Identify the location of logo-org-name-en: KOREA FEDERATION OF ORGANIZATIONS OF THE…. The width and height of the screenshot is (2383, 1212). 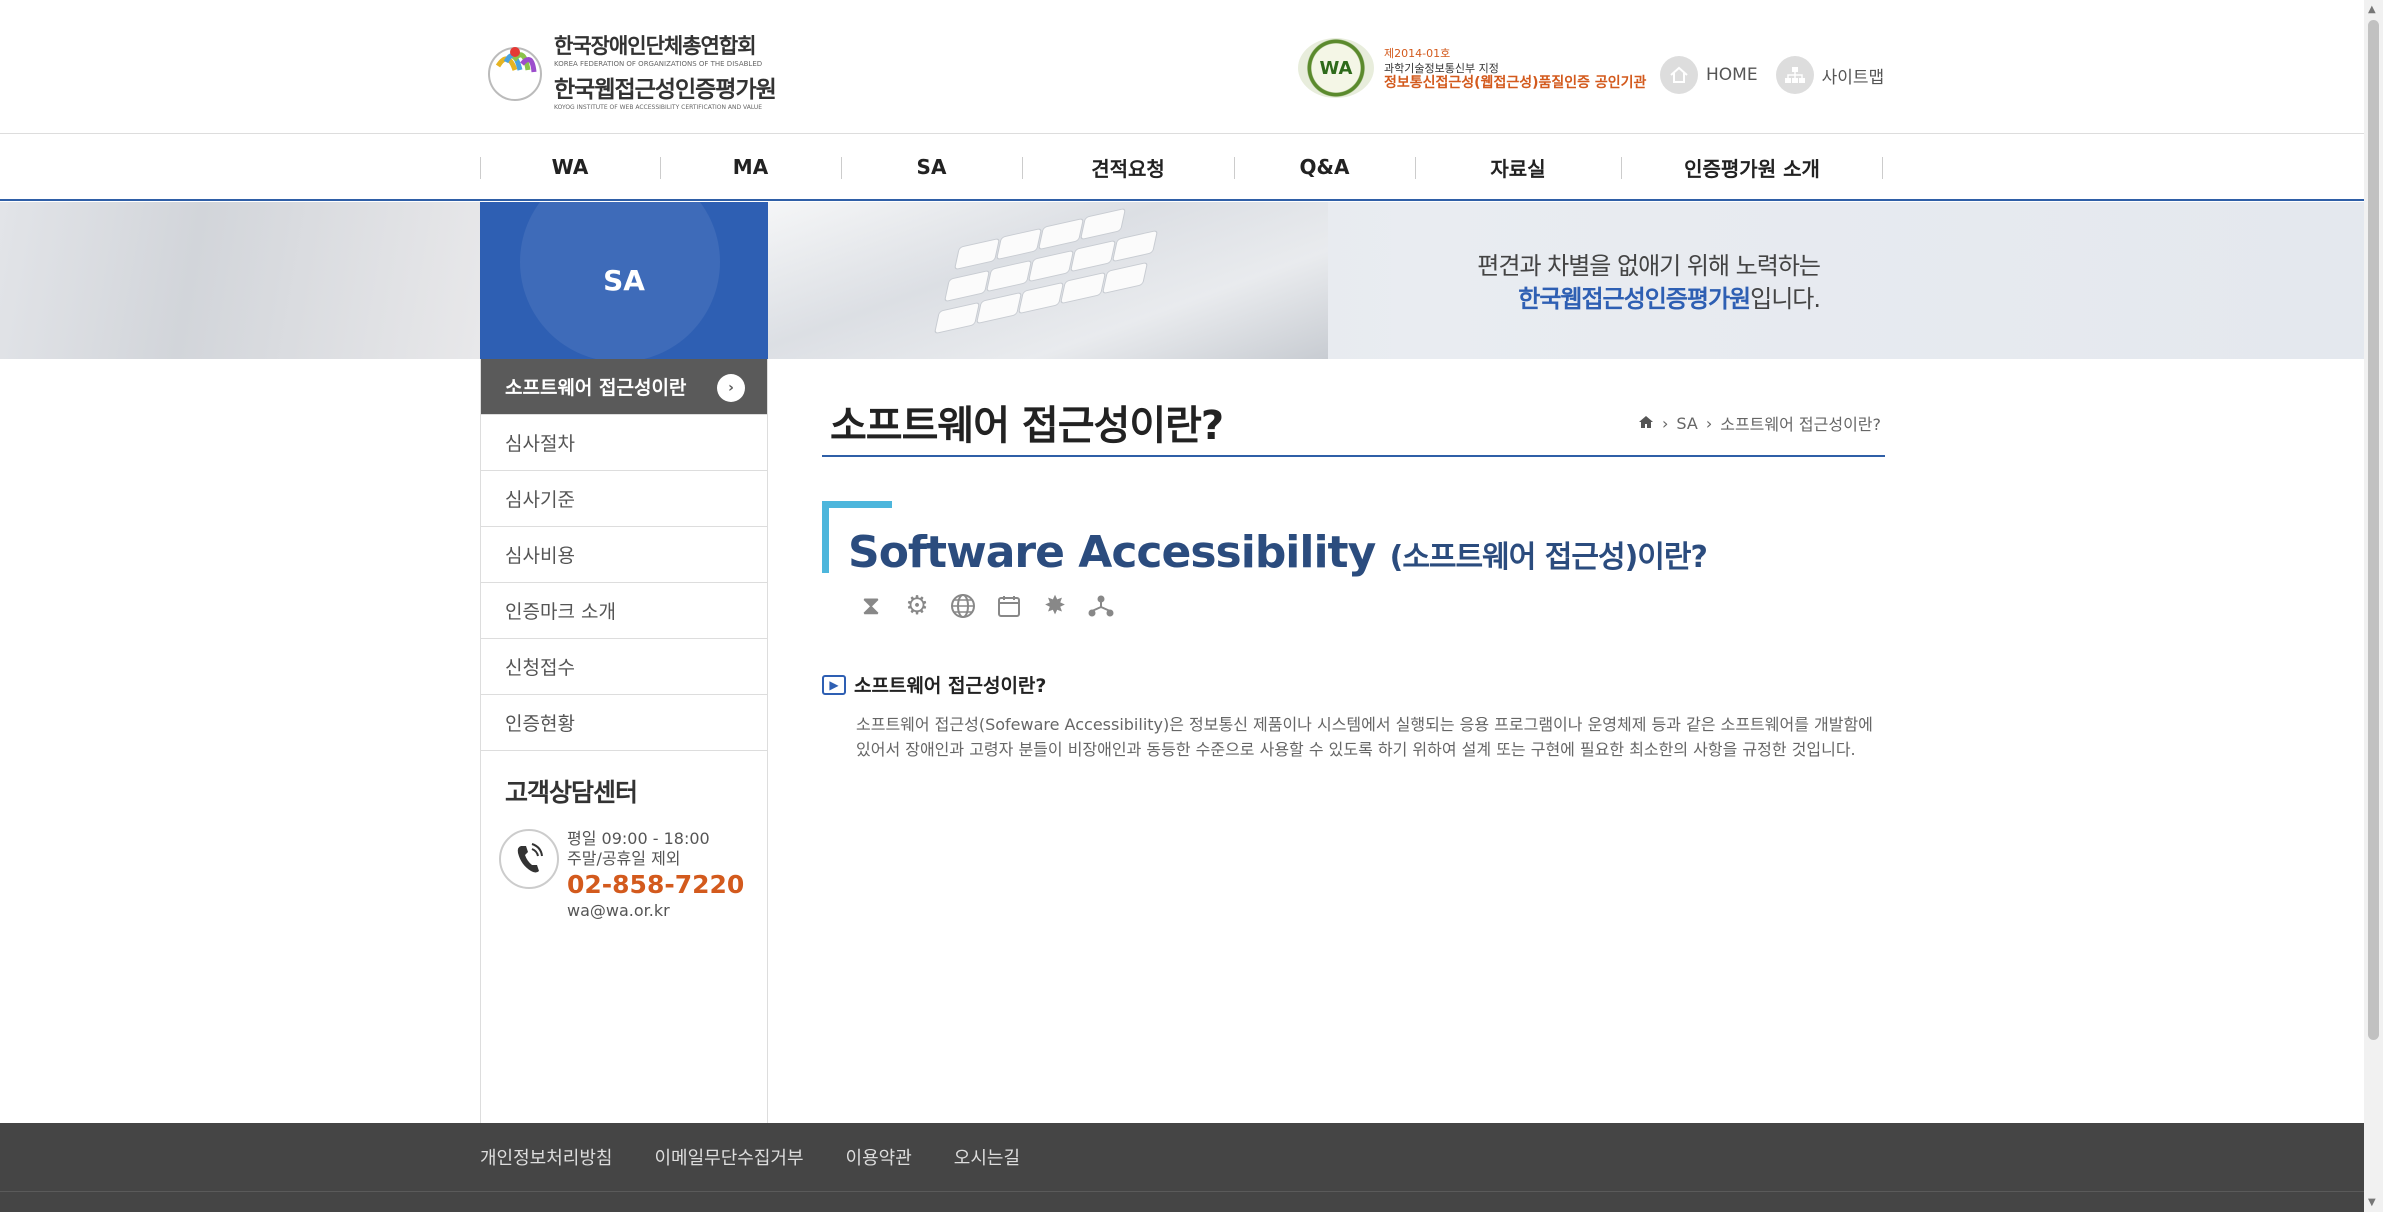
(658, 64).